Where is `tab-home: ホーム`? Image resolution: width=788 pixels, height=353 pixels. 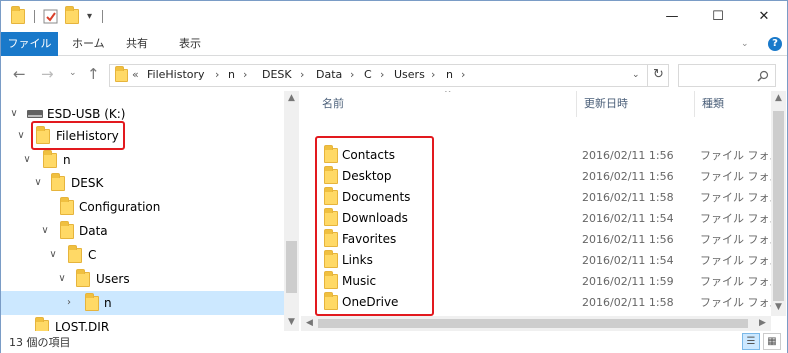 tab-home: ホーム is located at coordinates (88, 44).